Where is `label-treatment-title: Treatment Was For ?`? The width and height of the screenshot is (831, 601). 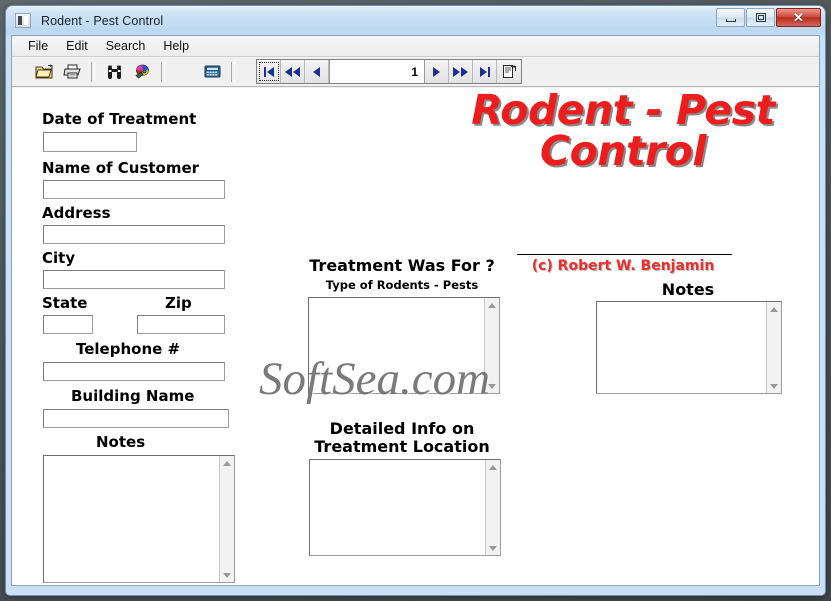
label-treatment-title: Treatment Was For ? is located at coordinates (402, 265).